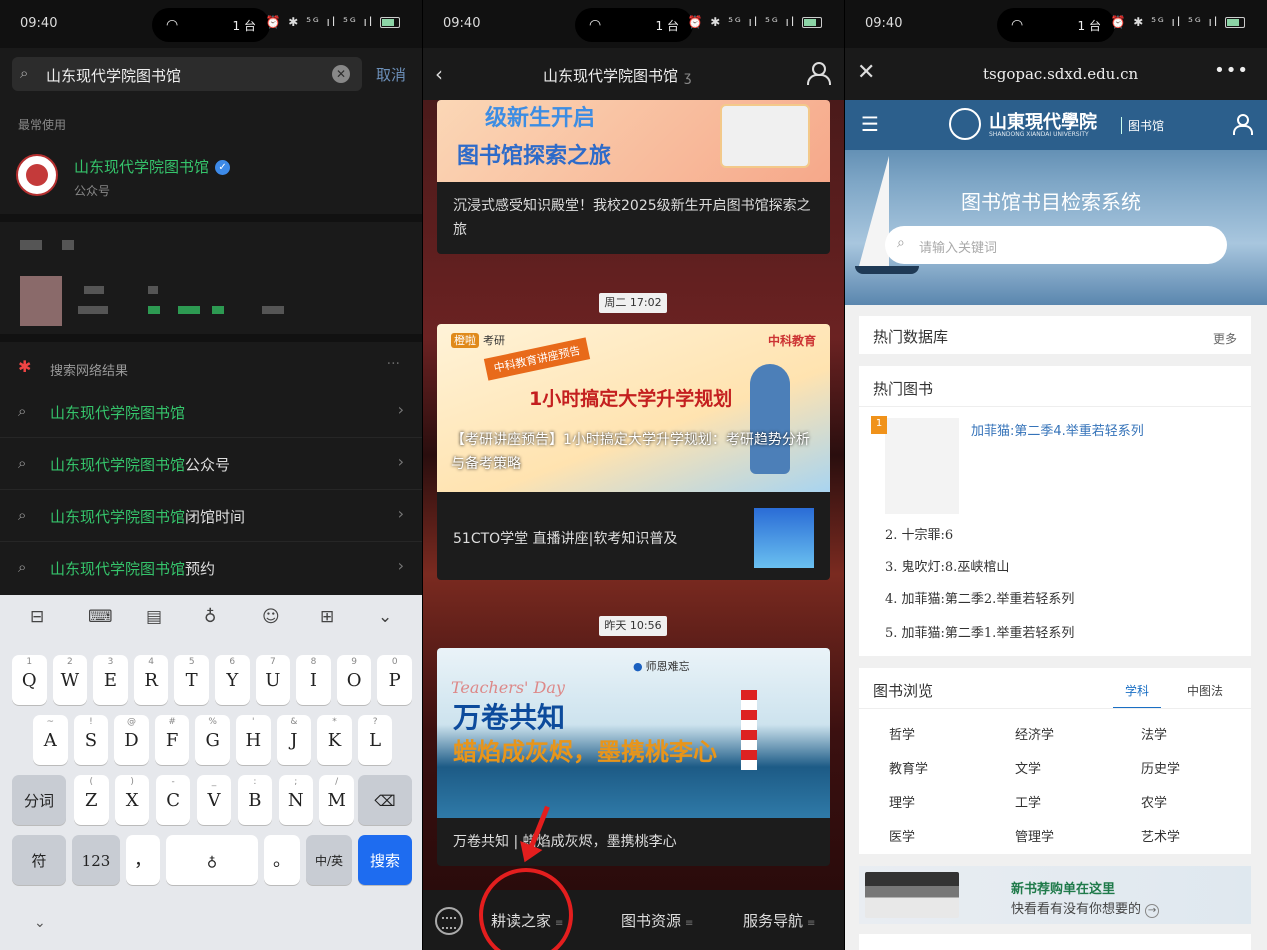 The width and height of the screenshot is (1267, 950). Describe the element at coordinates (385, 617) in the screenshot. I see `collapse-icon: ⌄` at that location.